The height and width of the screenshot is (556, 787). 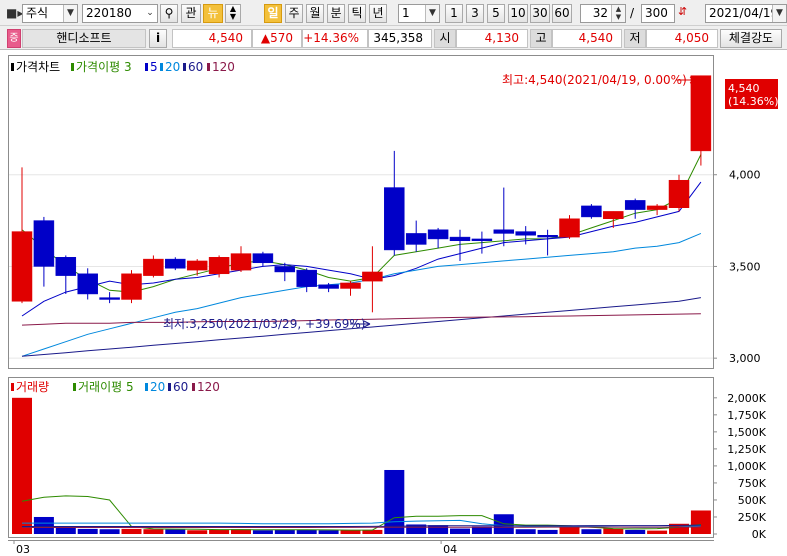 I want to click on legend-marker-vma120, so click(x=193, y=387).